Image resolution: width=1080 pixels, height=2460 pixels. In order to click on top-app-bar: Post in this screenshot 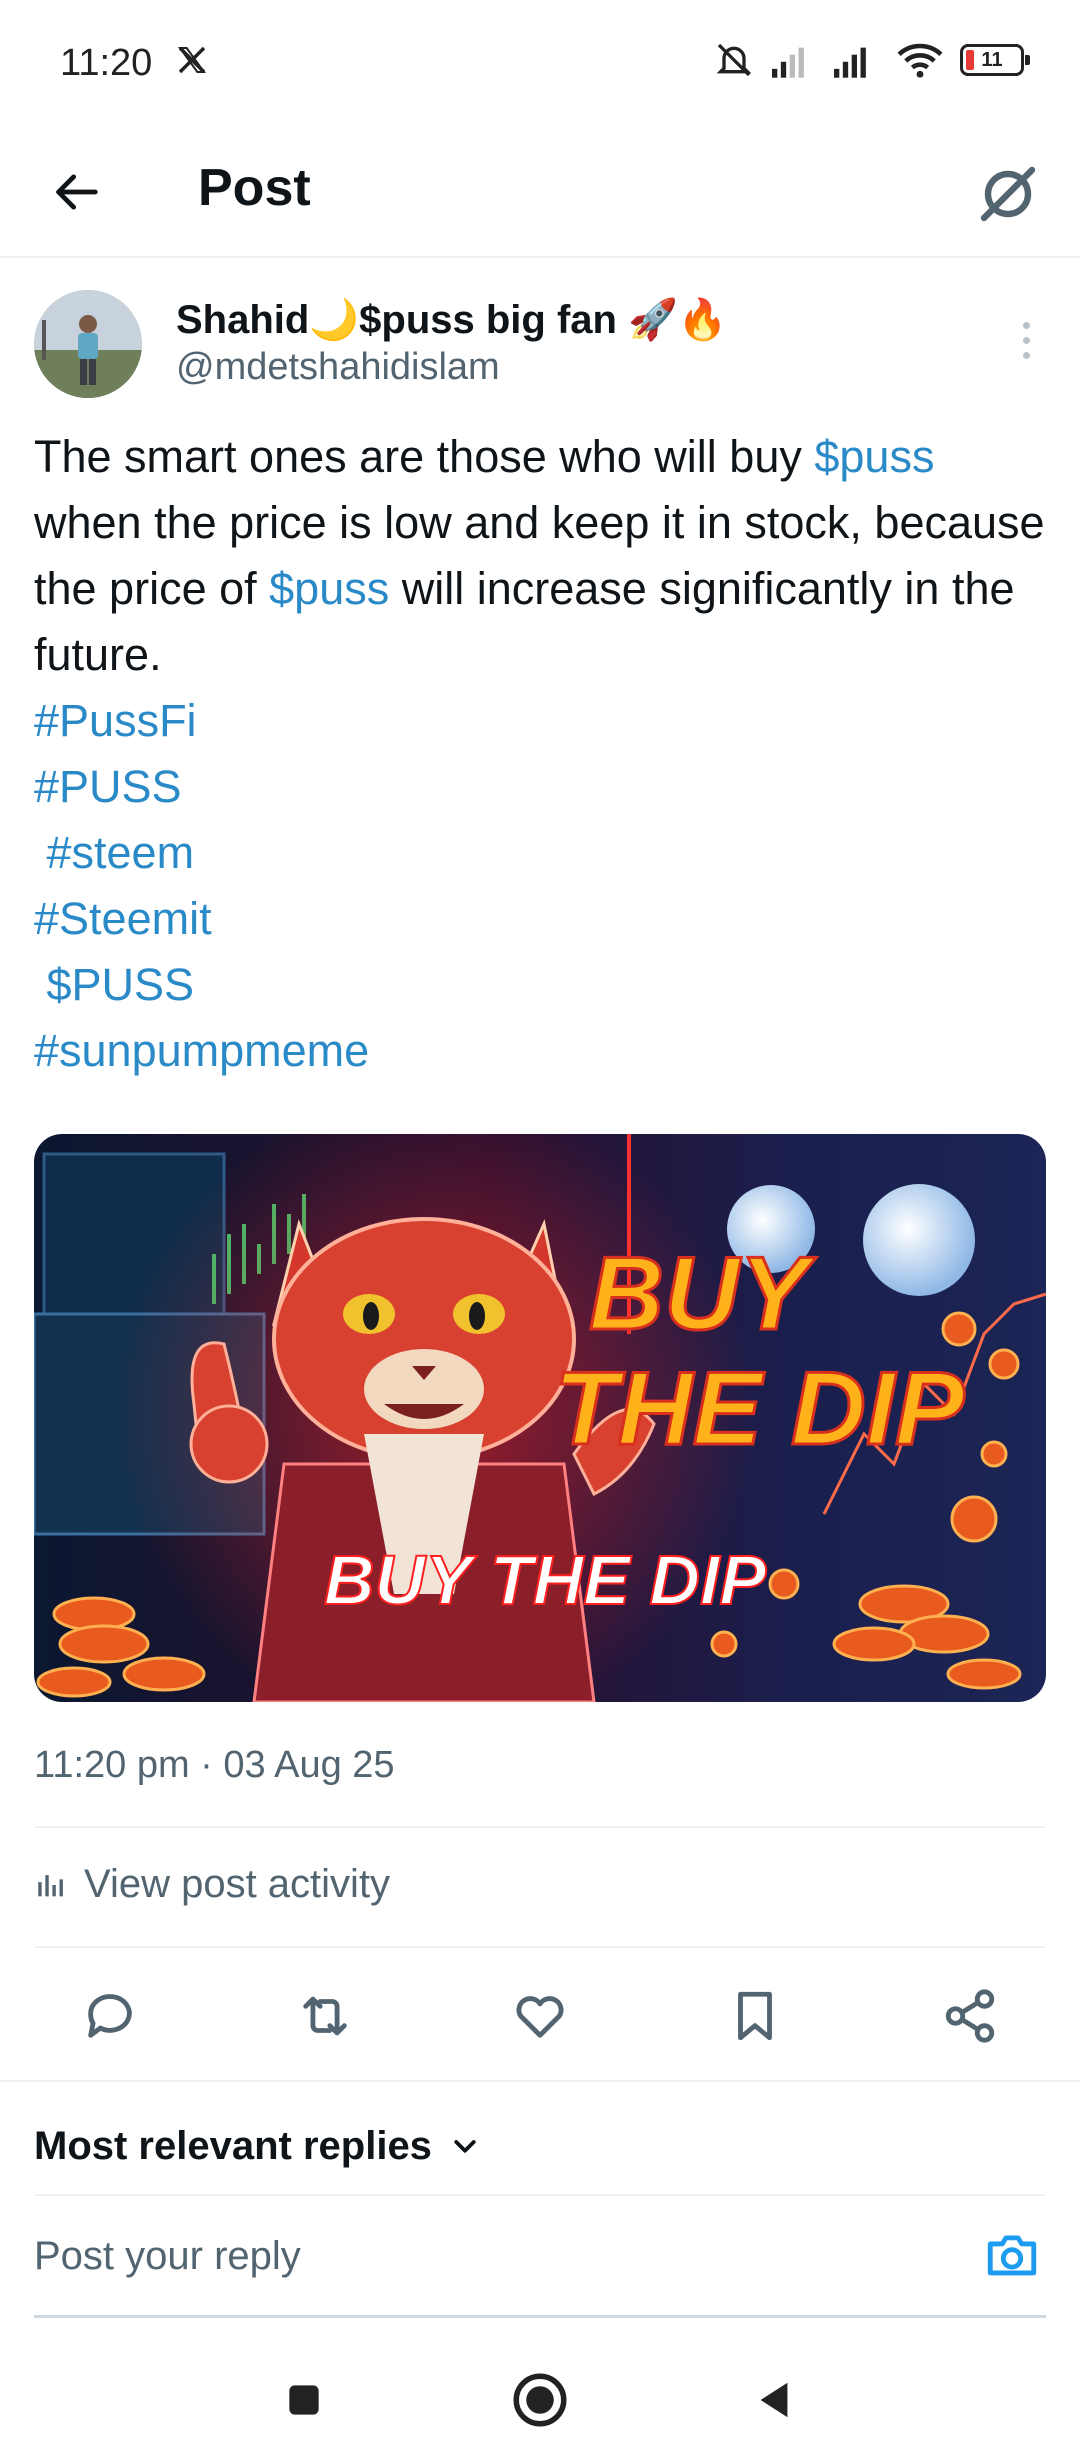, I will do `click(540, 194)`.